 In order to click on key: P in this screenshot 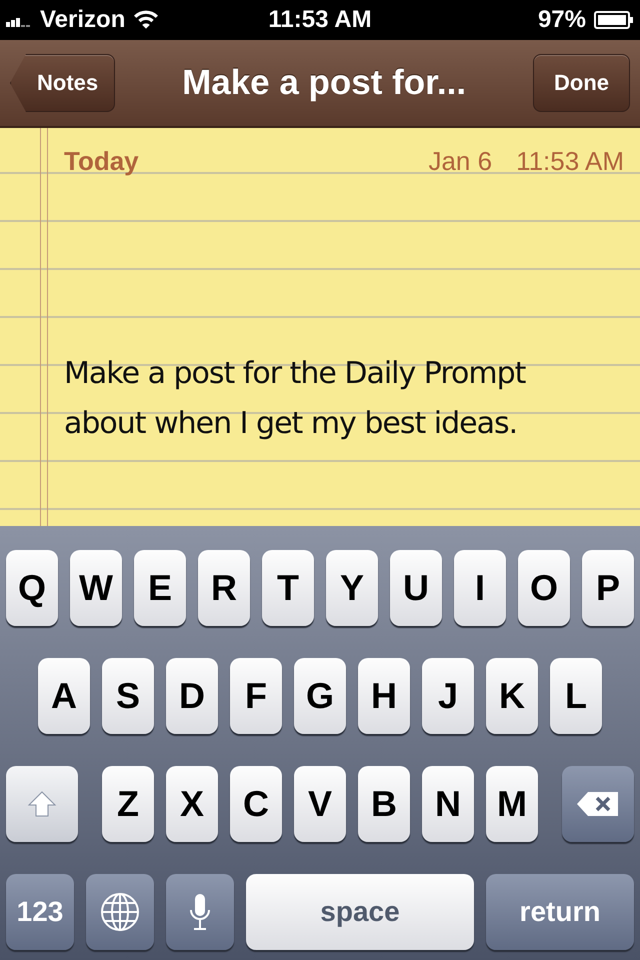, I will do `click(608, 588)`.